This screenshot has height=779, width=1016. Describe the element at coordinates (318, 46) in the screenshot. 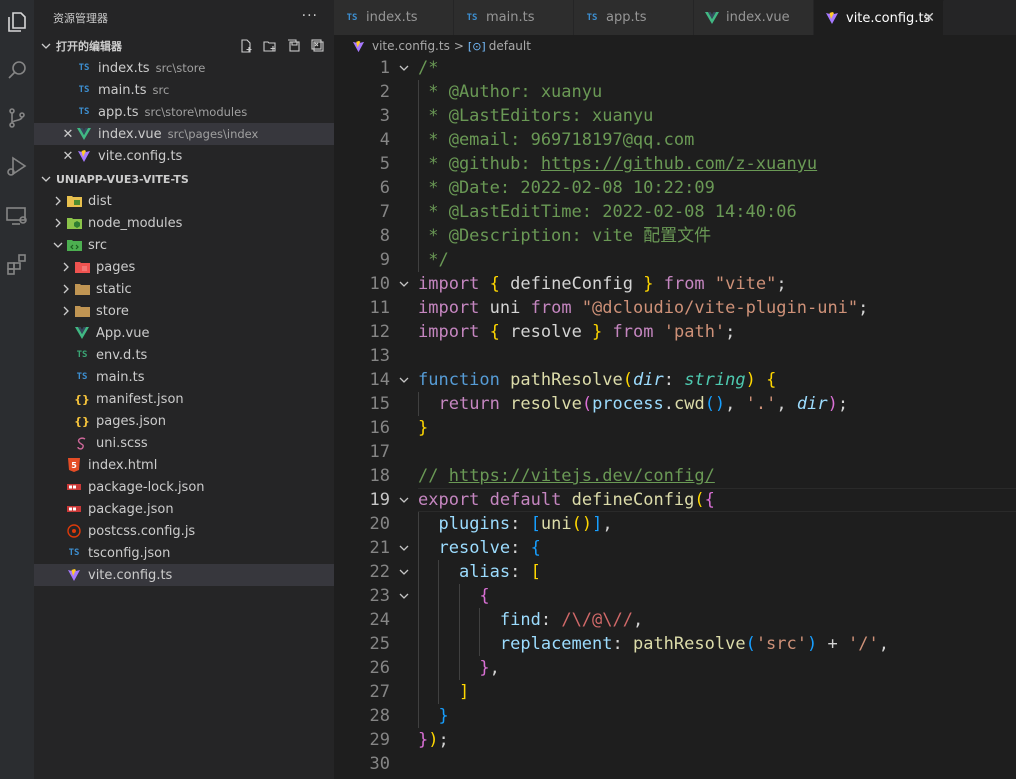

I see `close-all-icon` at that location.